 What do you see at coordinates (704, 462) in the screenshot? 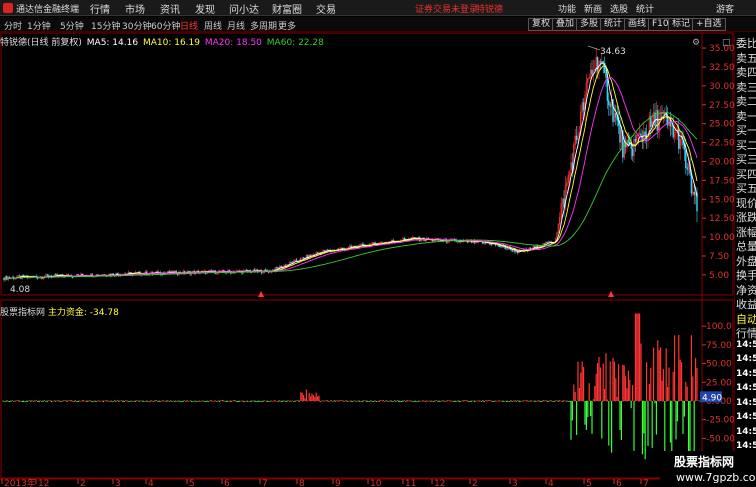
I see `watermark-title: 股票指标网` at bounding box center [704, 462].